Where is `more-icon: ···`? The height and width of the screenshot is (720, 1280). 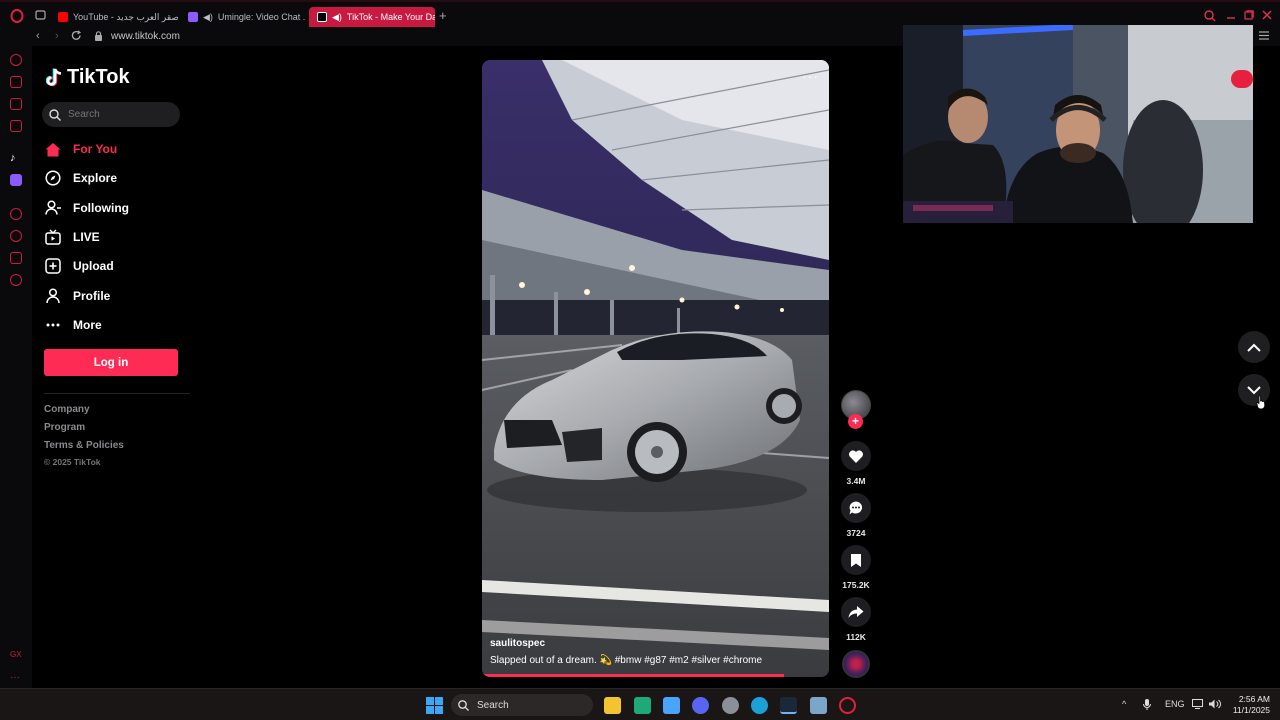 more-icon: ··· is located at coordinates (16, 678).